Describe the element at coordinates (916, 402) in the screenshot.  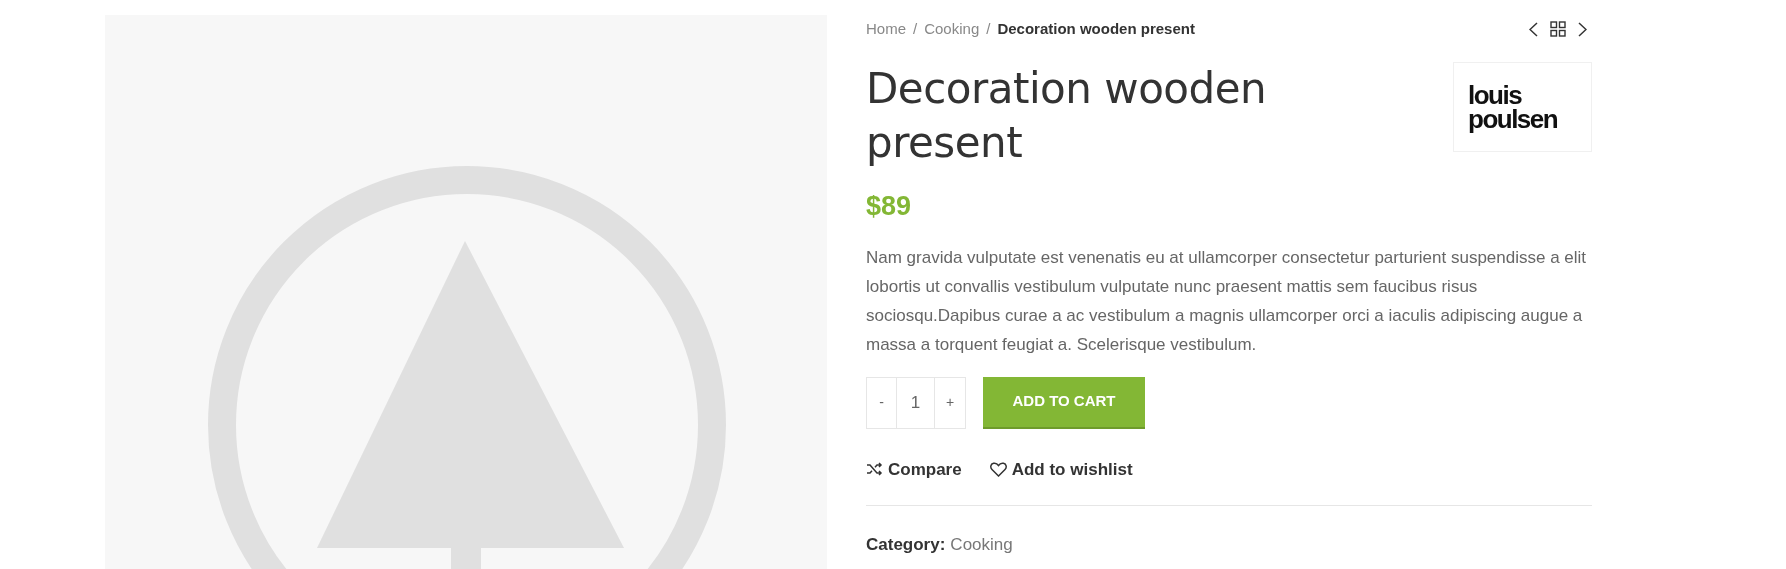
I see `quantity-field: 1` at that location.